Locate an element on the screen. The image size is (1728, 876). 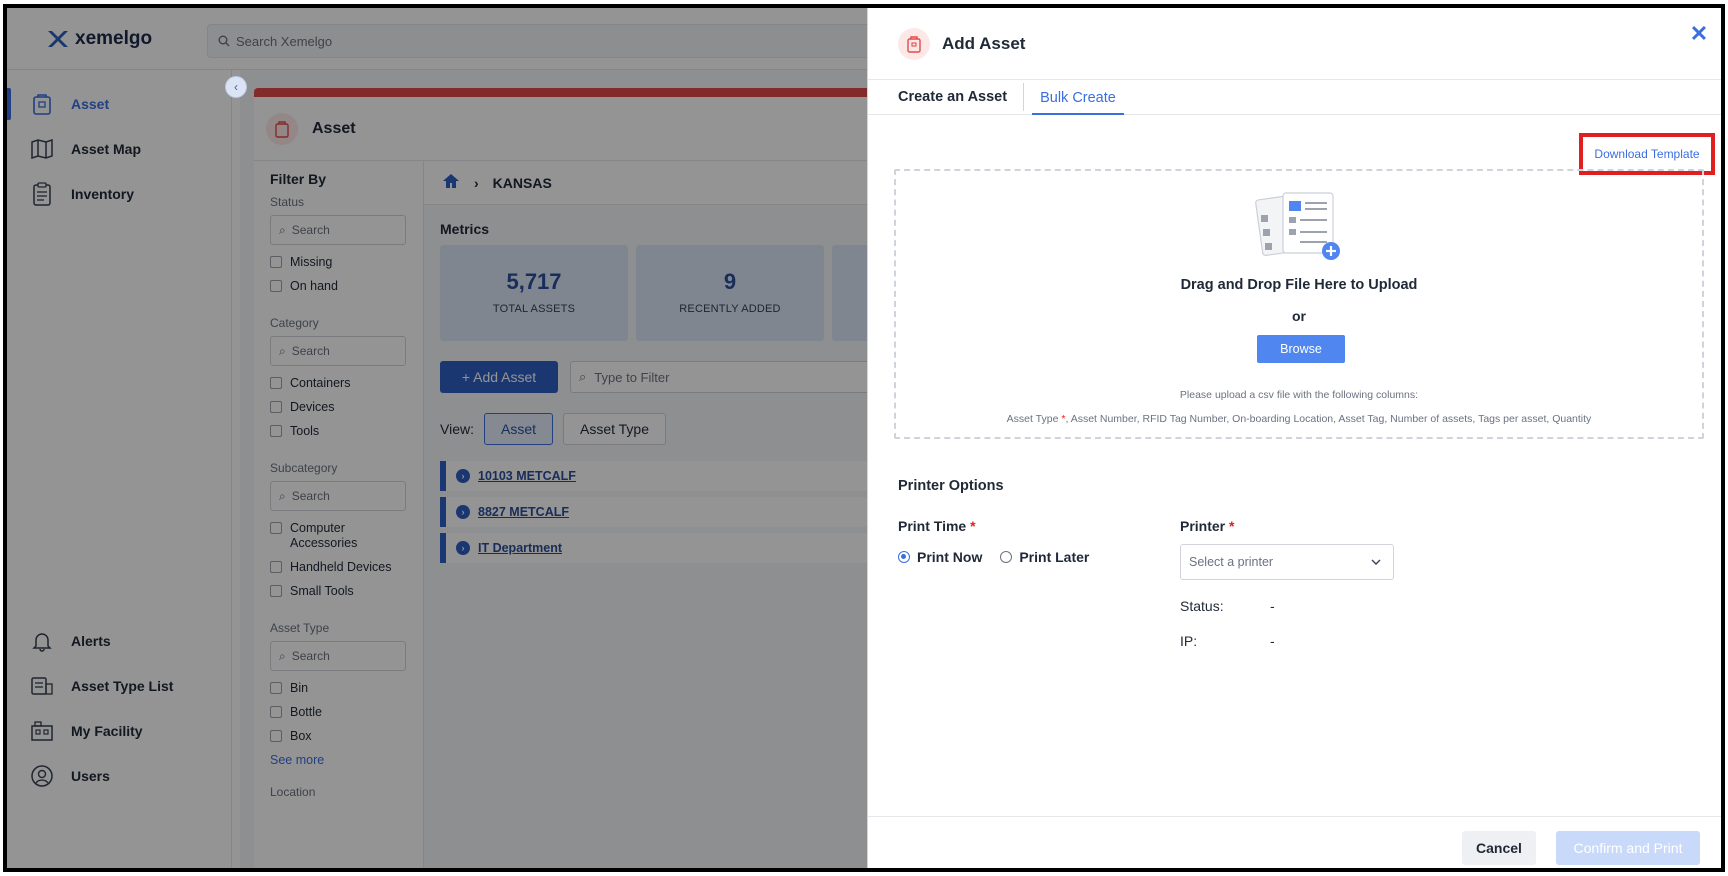
panel-footer: Cancel Confirm and Print is located at coordinates (1294, 842).